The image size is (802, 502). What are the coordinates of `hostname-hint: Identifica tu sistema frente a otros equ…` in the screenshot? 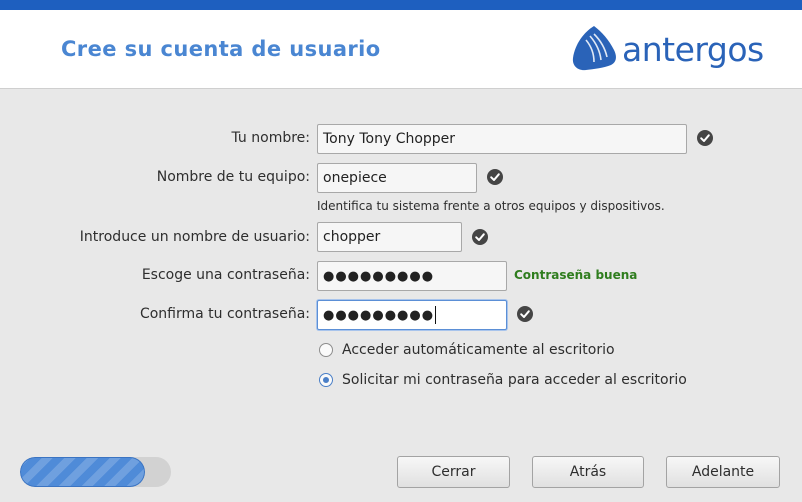 It's located at (491, 206).